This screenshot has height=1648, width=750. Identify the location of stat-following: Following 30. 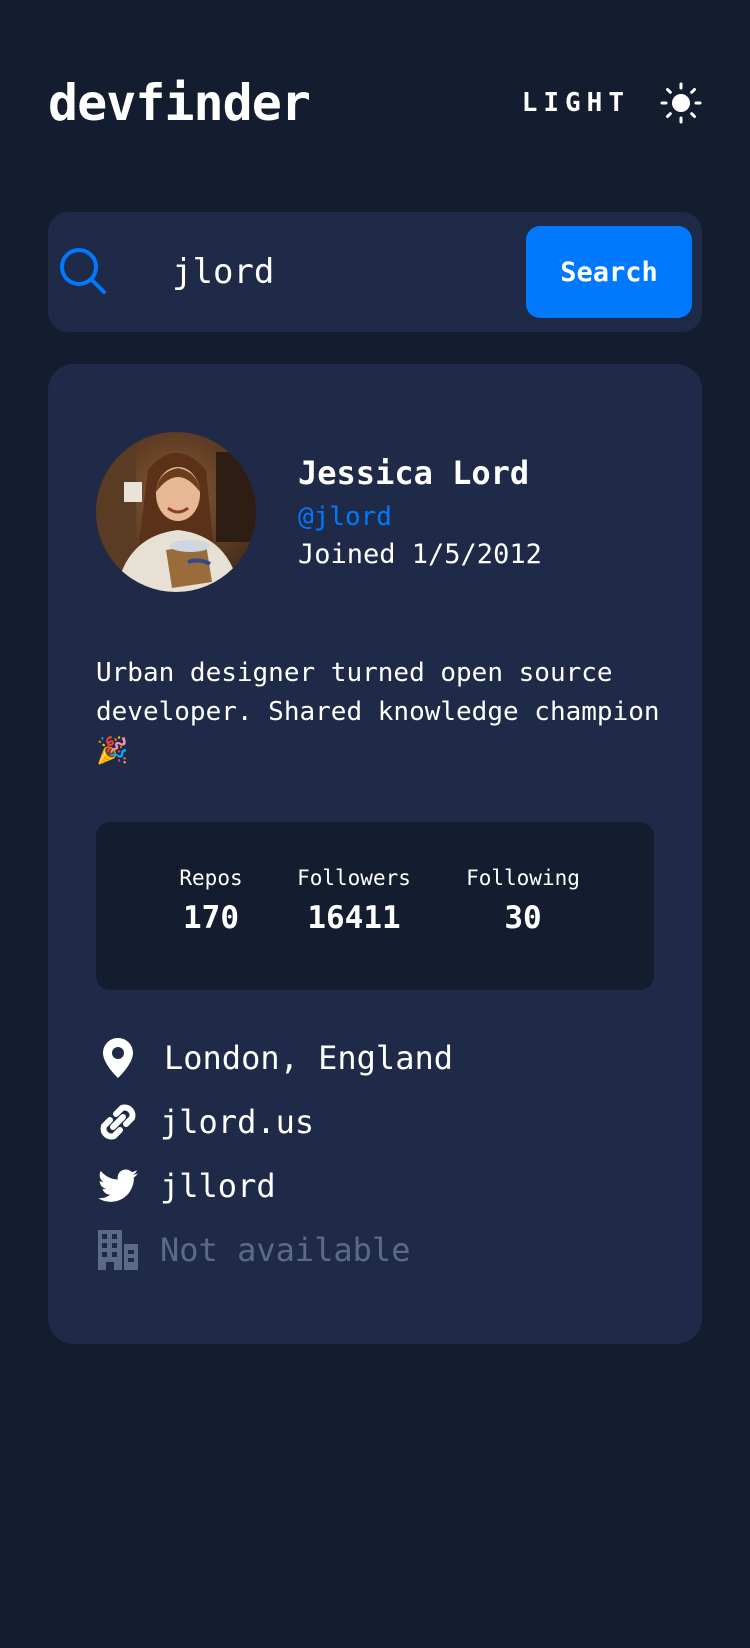
(523, 901).